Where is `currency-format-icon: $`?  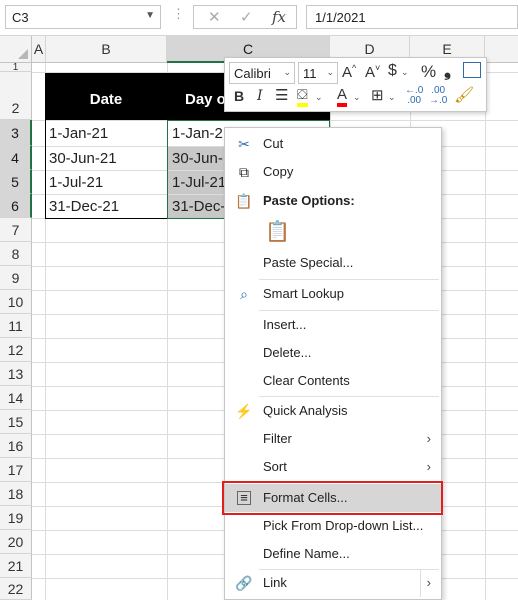
currency-format-icon: $ is located at coordinates (392, 71).